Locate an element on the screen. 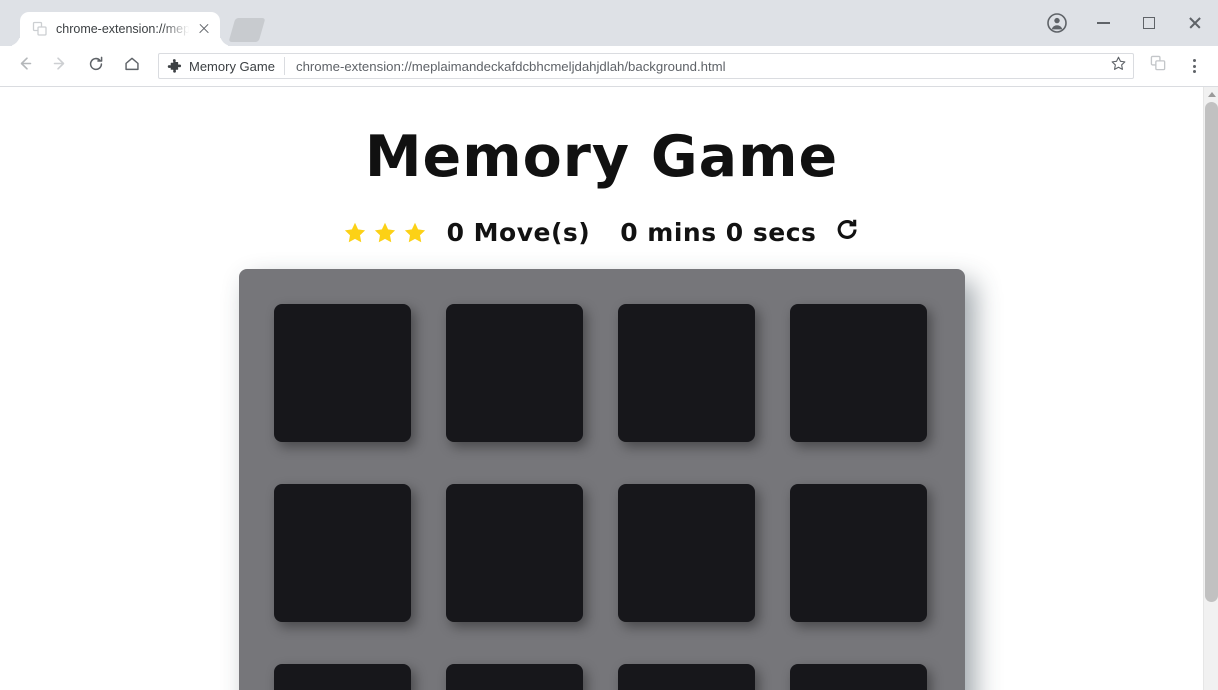  tab-strip: chrome-extension://mepl is located at coordinates (609, 23).